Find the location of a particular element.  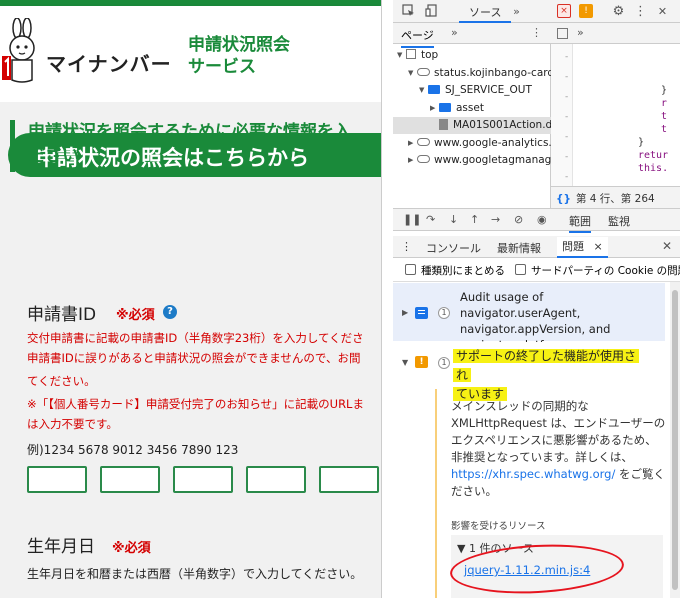

settings-gear-icon: ⚙ is located at coordinates (618, 11).